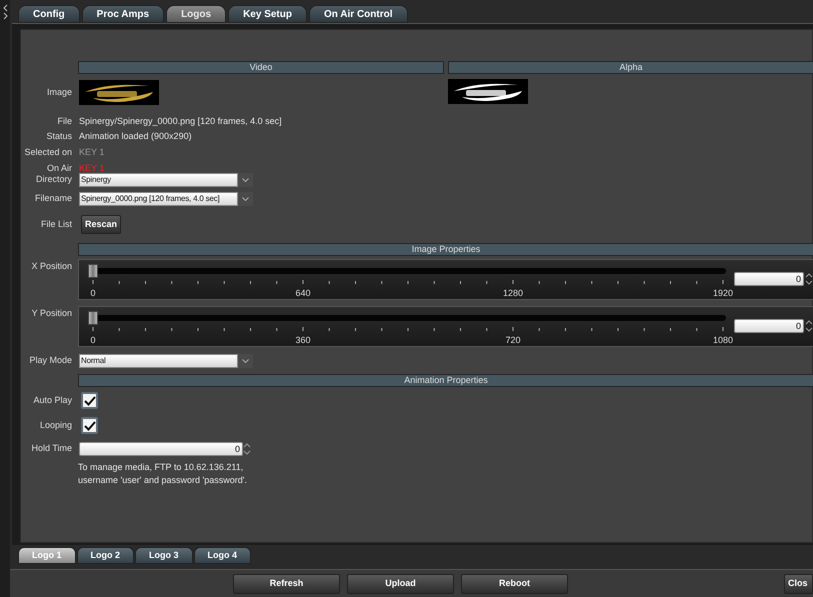 This screenshot has height=597, width=813. Describe the element at coordinates (105, 555) in the screenshot. I see `logo-tab: Logo 2` at that location.